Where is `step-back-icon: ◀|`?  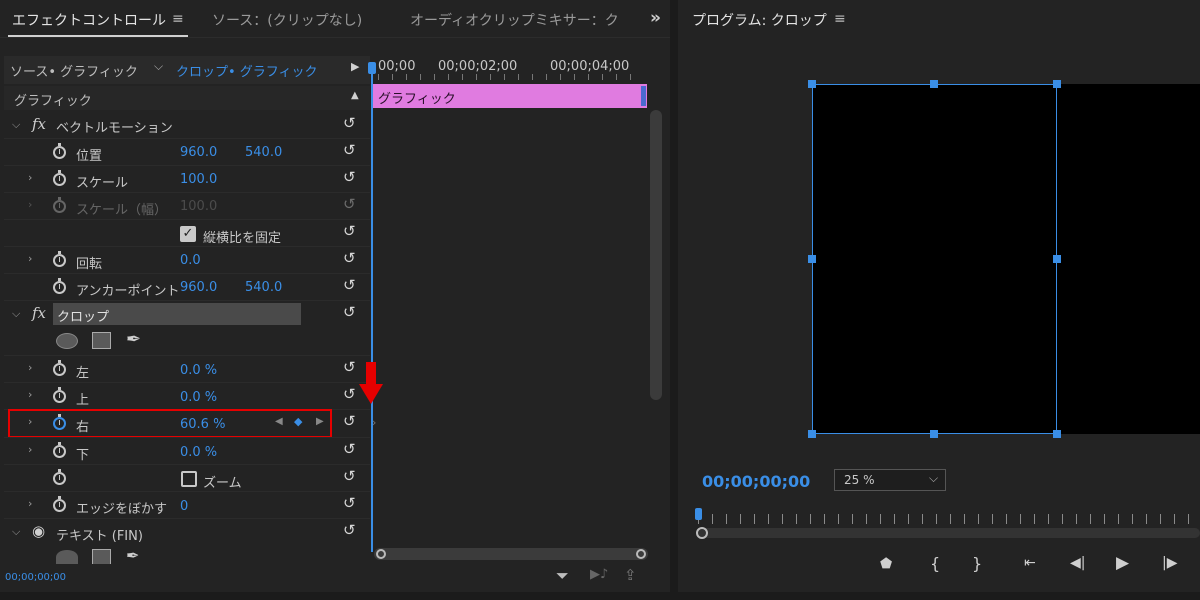
step-back-icon: ◀| is located at coordinates (1077, 563).